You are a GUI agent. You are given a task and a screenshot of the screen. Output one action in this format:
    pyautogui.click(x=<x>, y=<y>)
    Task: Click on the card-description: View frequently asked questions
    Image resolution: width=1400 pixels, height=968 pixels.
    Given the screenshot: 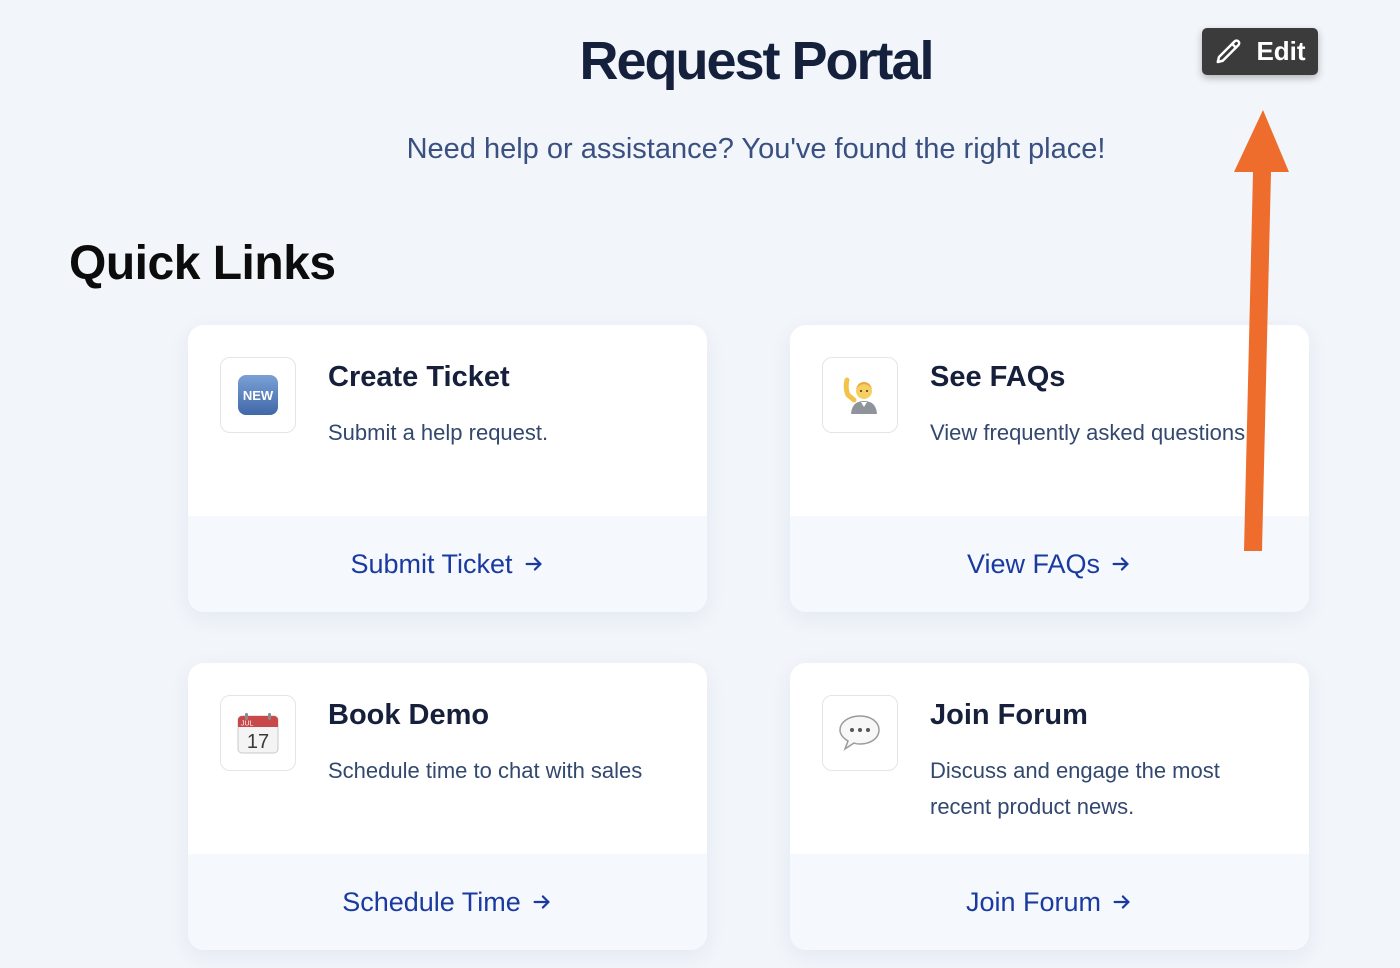 What is the action you would take?
    pyautogui.click(x=1088, y=432)
    